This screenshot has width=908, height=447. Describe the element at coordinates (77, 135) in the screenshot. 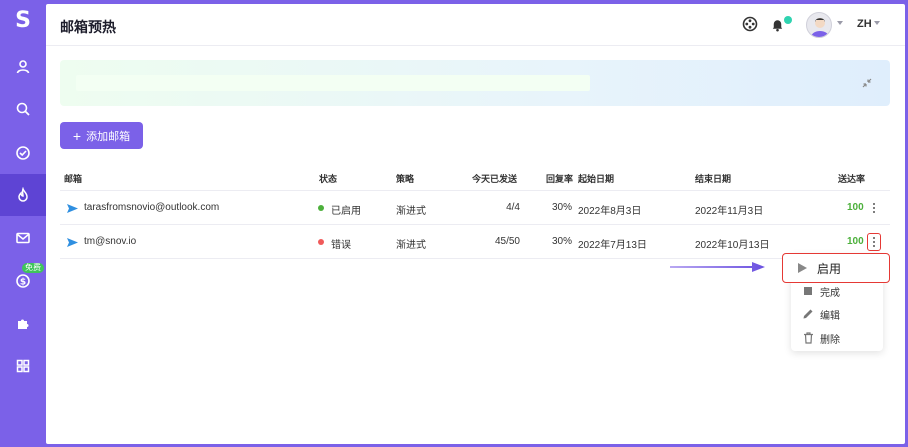

I see `plus-icon: +` at that location.